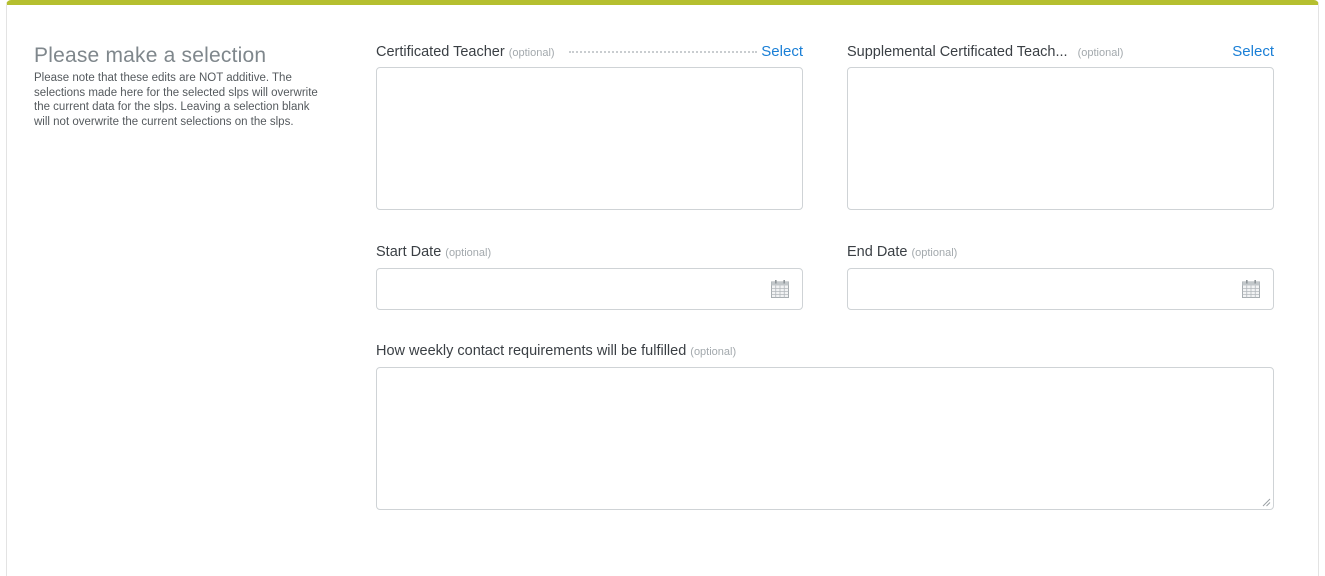 This screenshot has height=576, width=1325. Describe the element at coordinates (1060, 254) in the screenshot. I see `end-date-label-row: End Date (optional)` at that location.